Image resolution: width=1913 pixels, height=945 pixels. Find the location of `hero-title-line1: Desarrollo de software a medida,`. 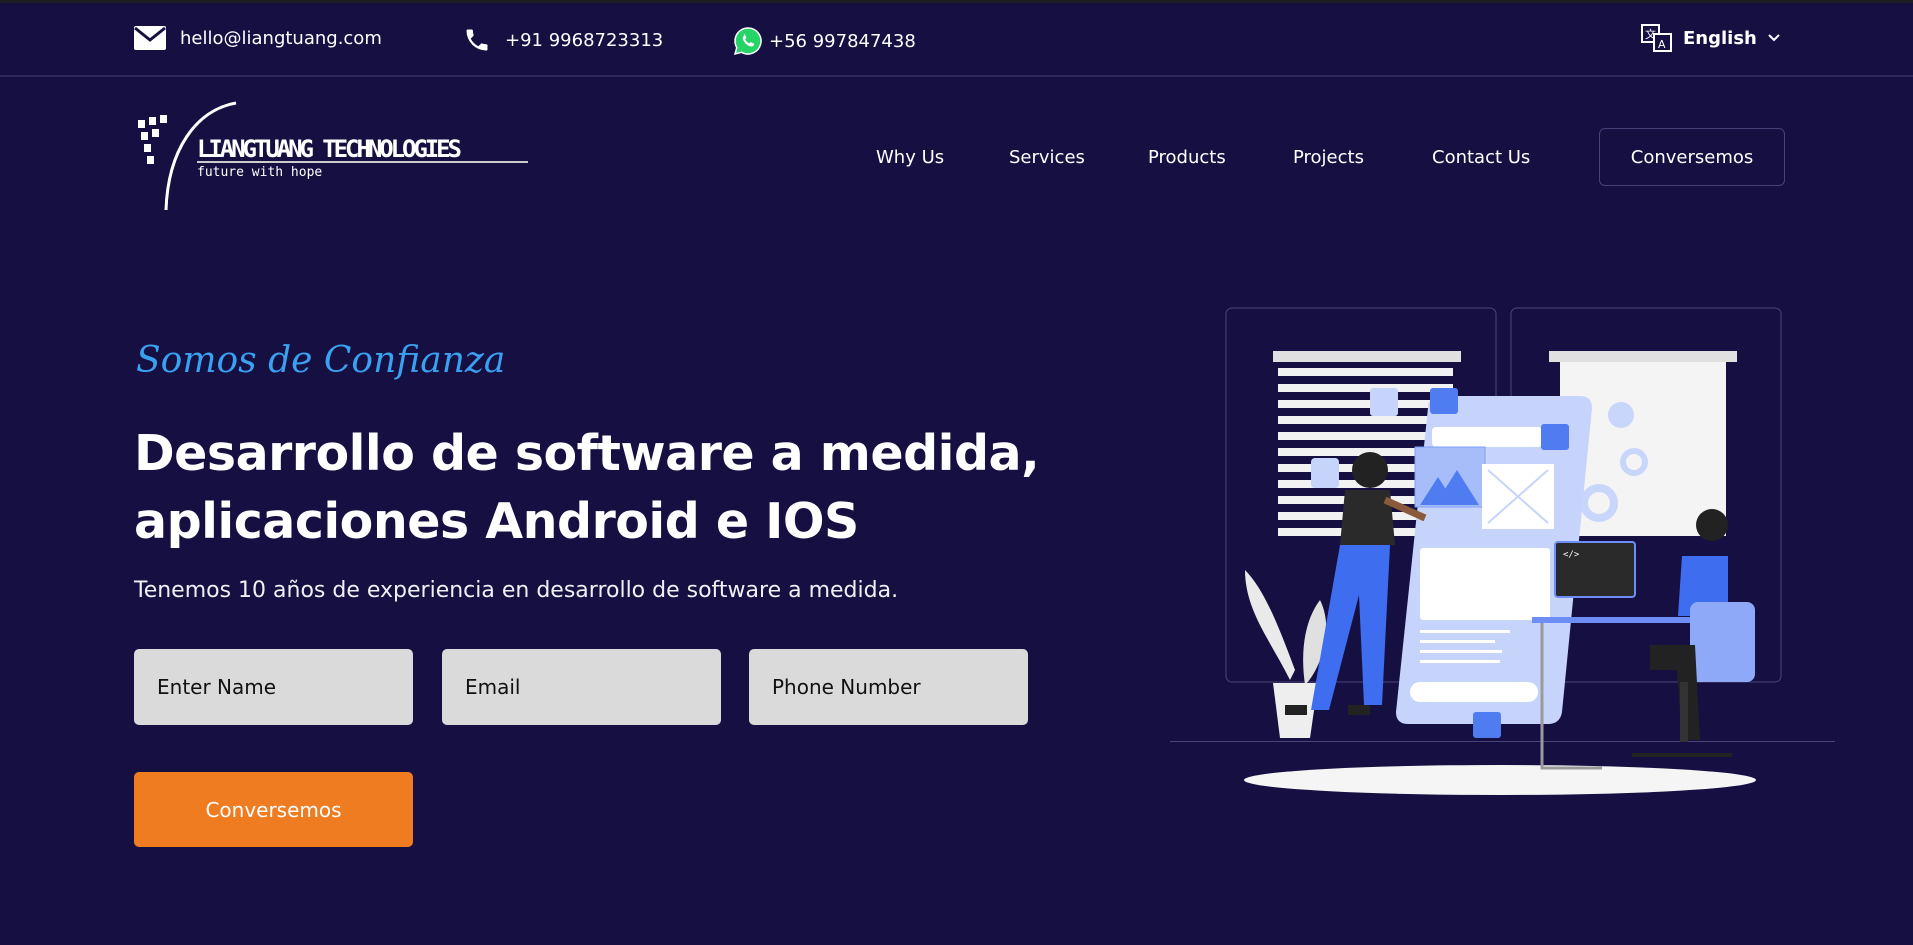

hero-title-line1: Desarrollo de software a medida, is located at coordinates (587, 453).